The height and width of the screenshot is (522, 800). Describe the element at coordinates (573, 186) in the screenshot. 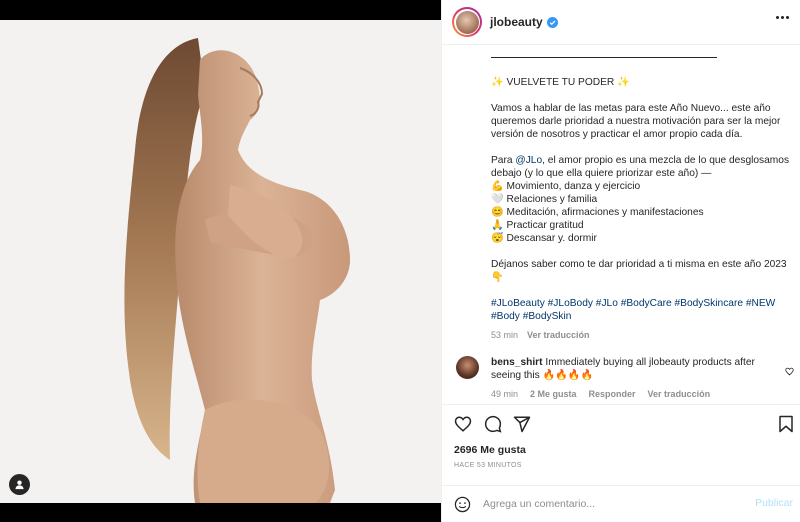

I see `caption-list-text: Movimiento, danza y ejercicio` at that location.